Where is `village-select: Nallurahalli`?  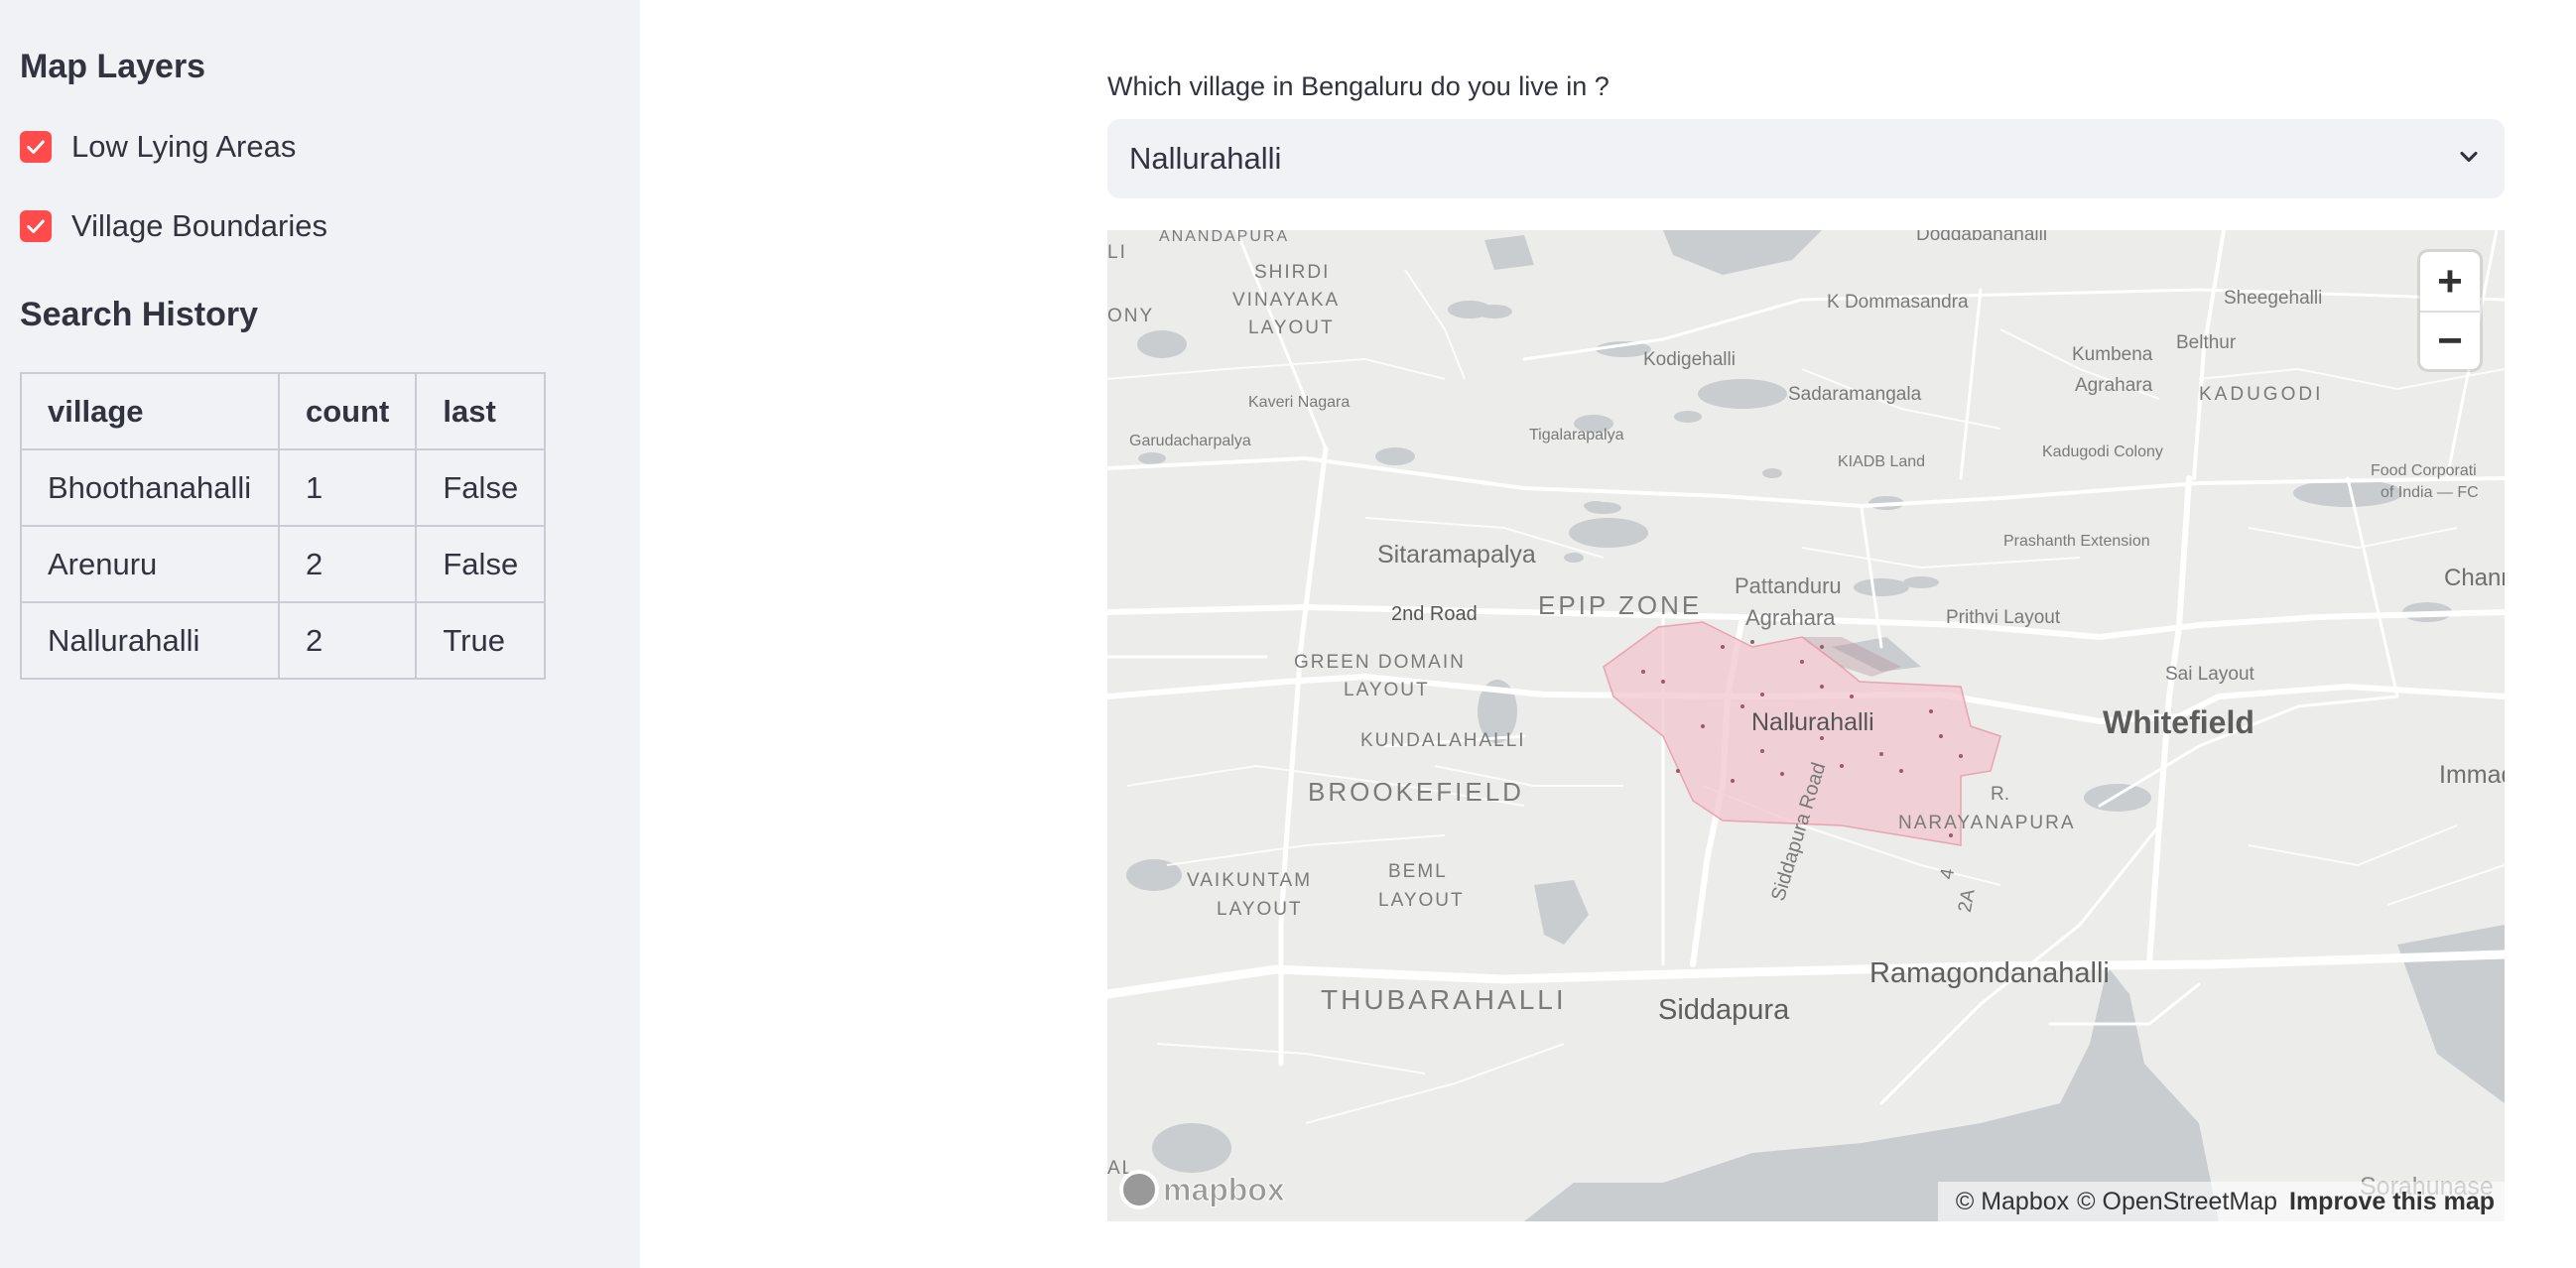
village-select: Nallurahalli is located at coordinates (1806, 158).